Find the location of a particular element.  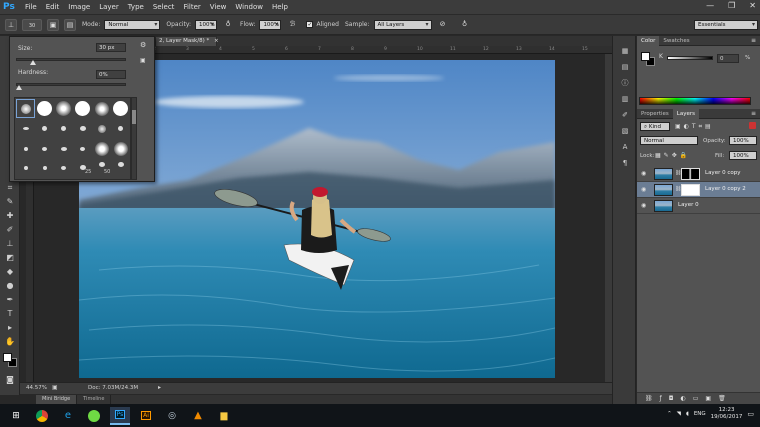

hand-tool-icon: ✋ is located at coordinates (10, 342).